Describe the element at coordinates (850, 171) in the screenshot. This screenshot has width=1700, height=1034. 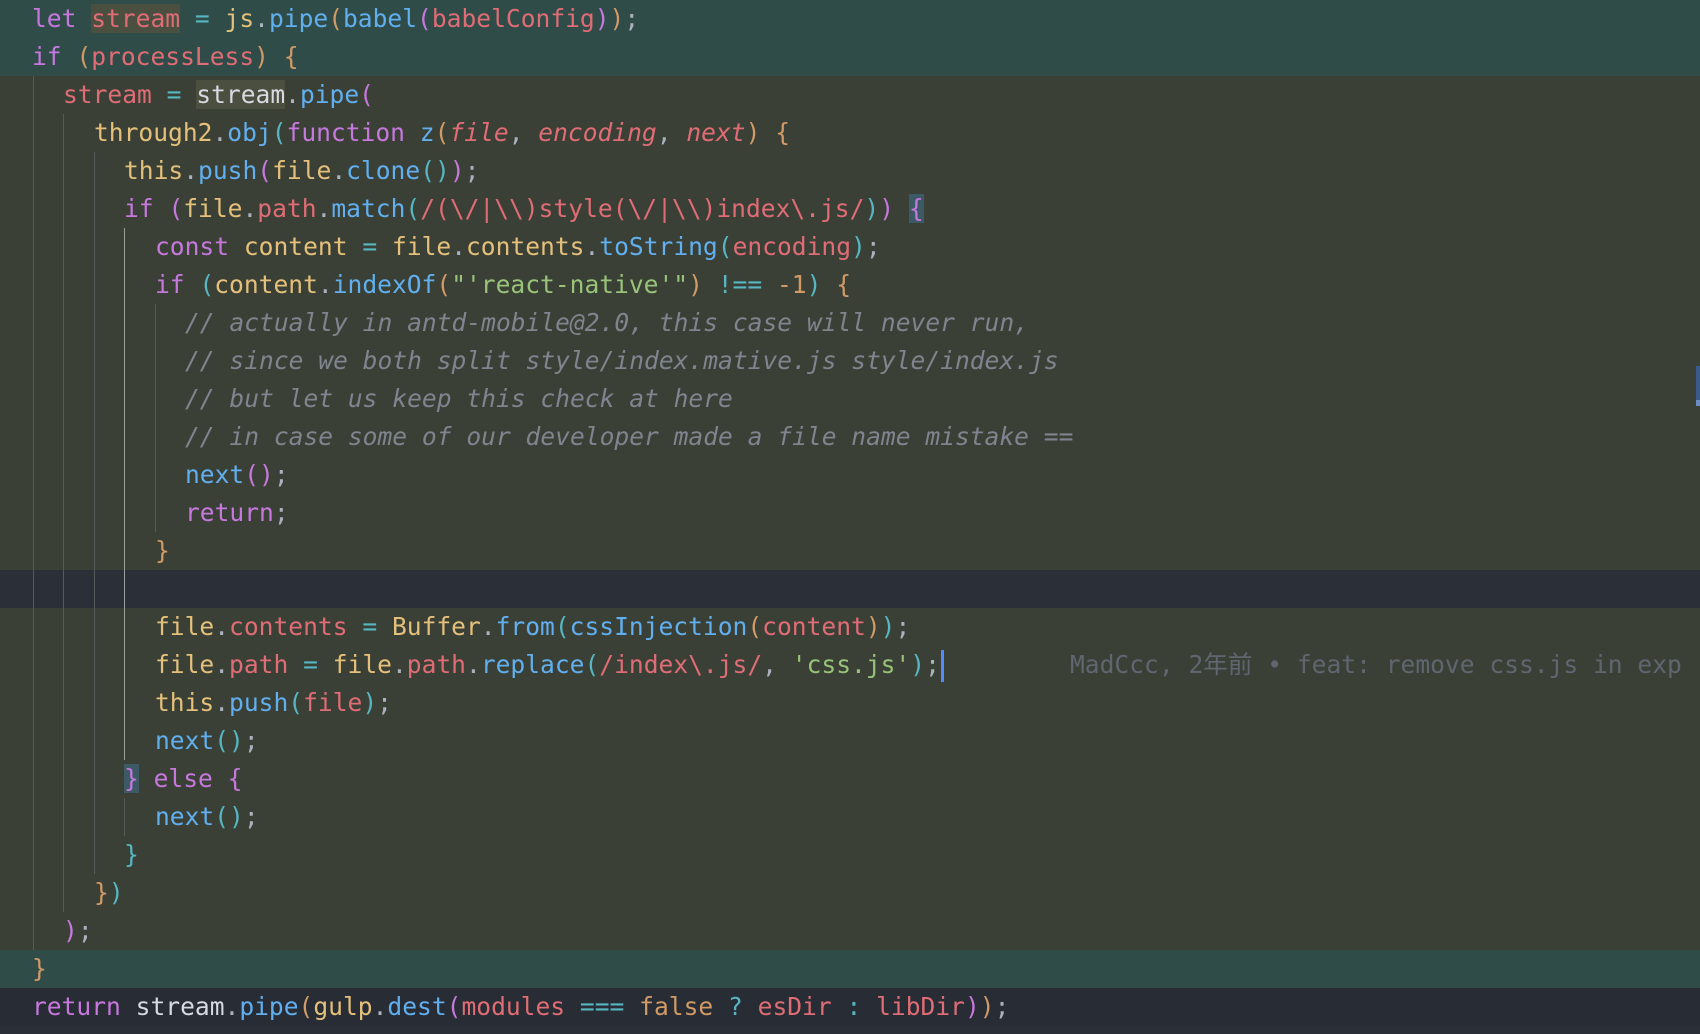
I see `code-line-5: this.push(file.clone());` at that location.